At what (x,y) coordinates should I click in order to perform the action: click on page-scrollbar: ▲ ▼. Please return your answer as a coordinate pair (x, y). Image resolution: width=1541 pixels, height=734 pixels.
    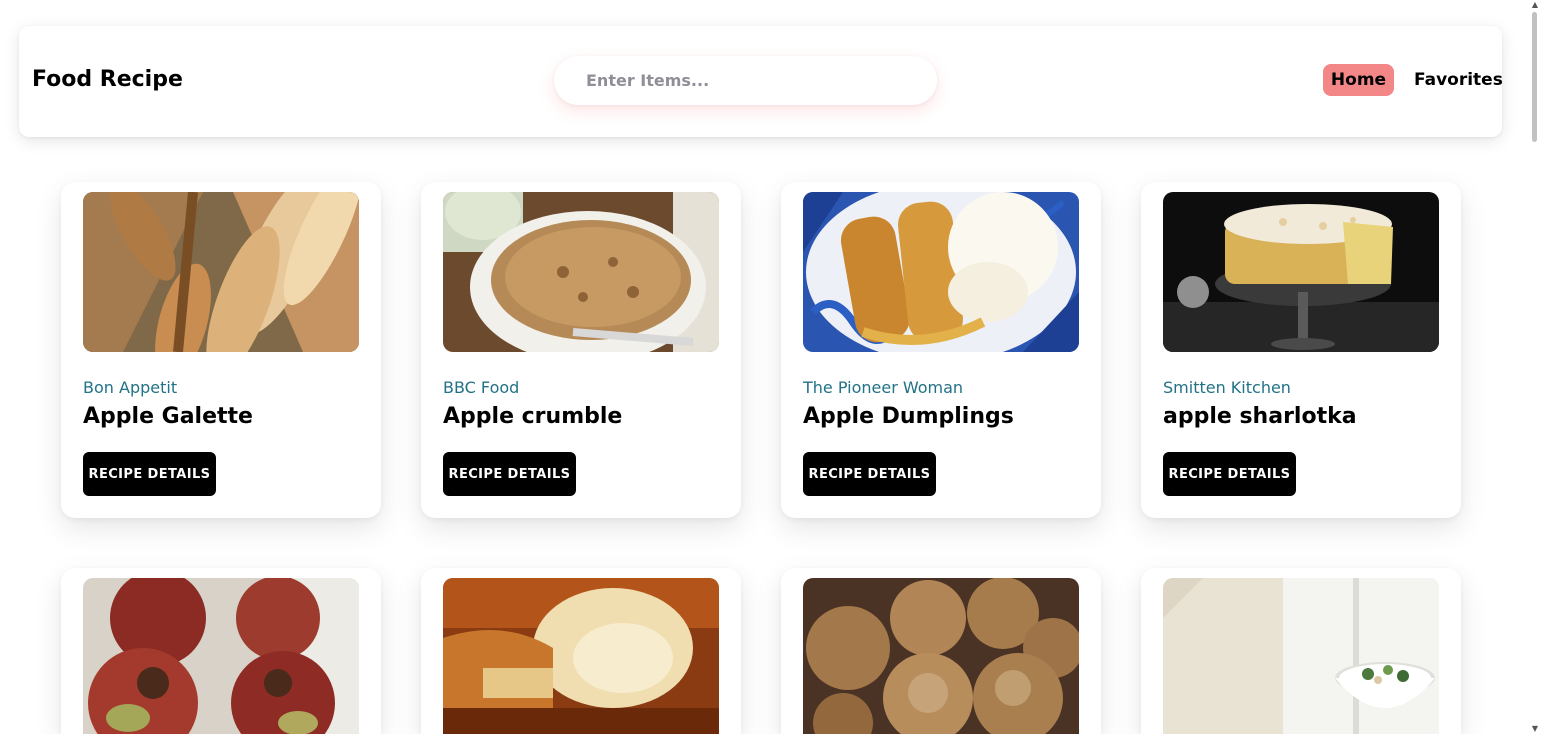
    Looking at the image, I should click on (1535, 367).